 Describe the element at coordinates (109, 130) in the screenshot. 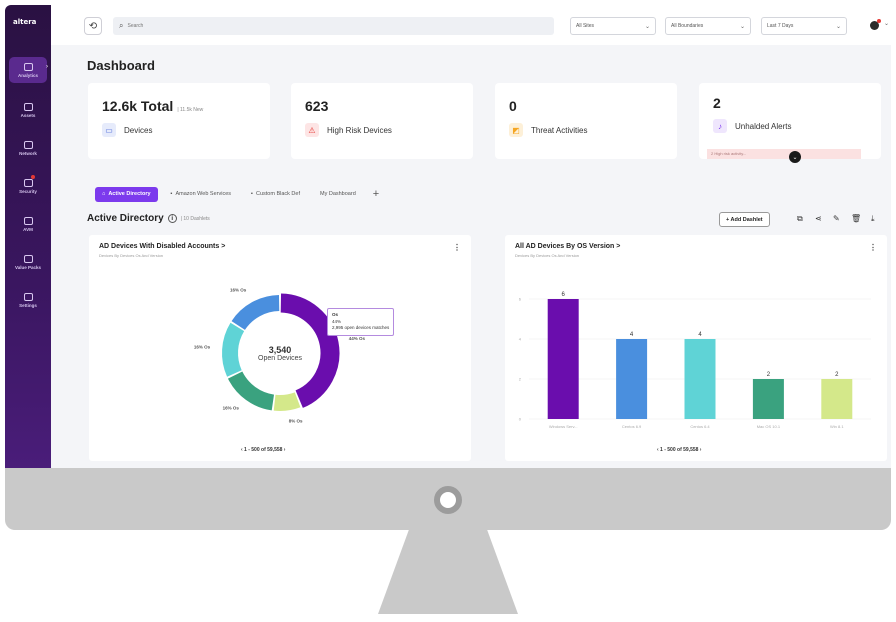

I see `devices-icon: ▭` at that location.